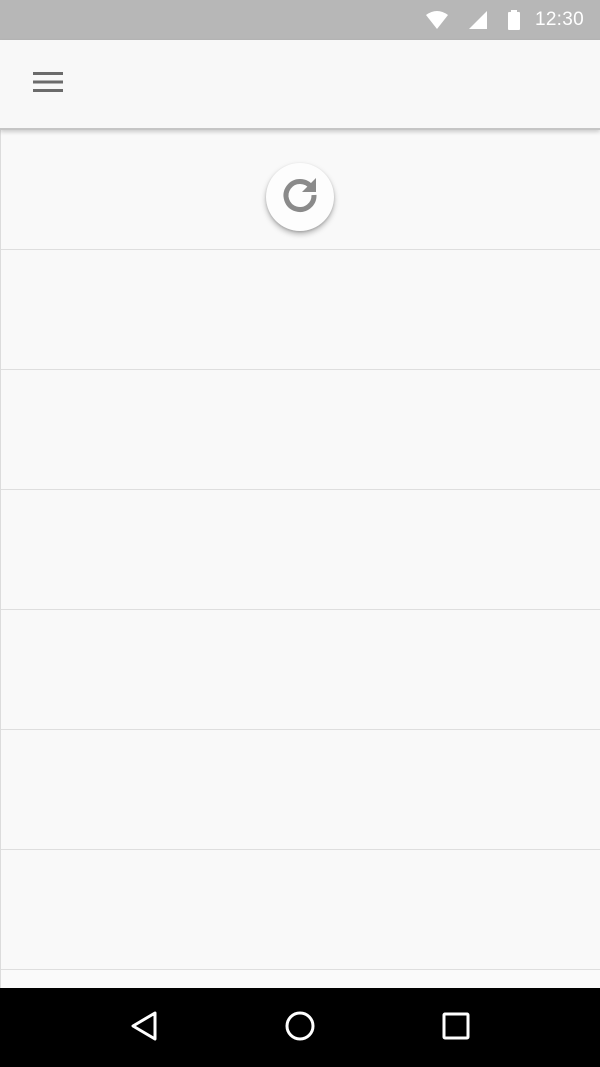 This screenshot has width=600, height=1067. I want to click on recents-icon, so click(456, 1028).